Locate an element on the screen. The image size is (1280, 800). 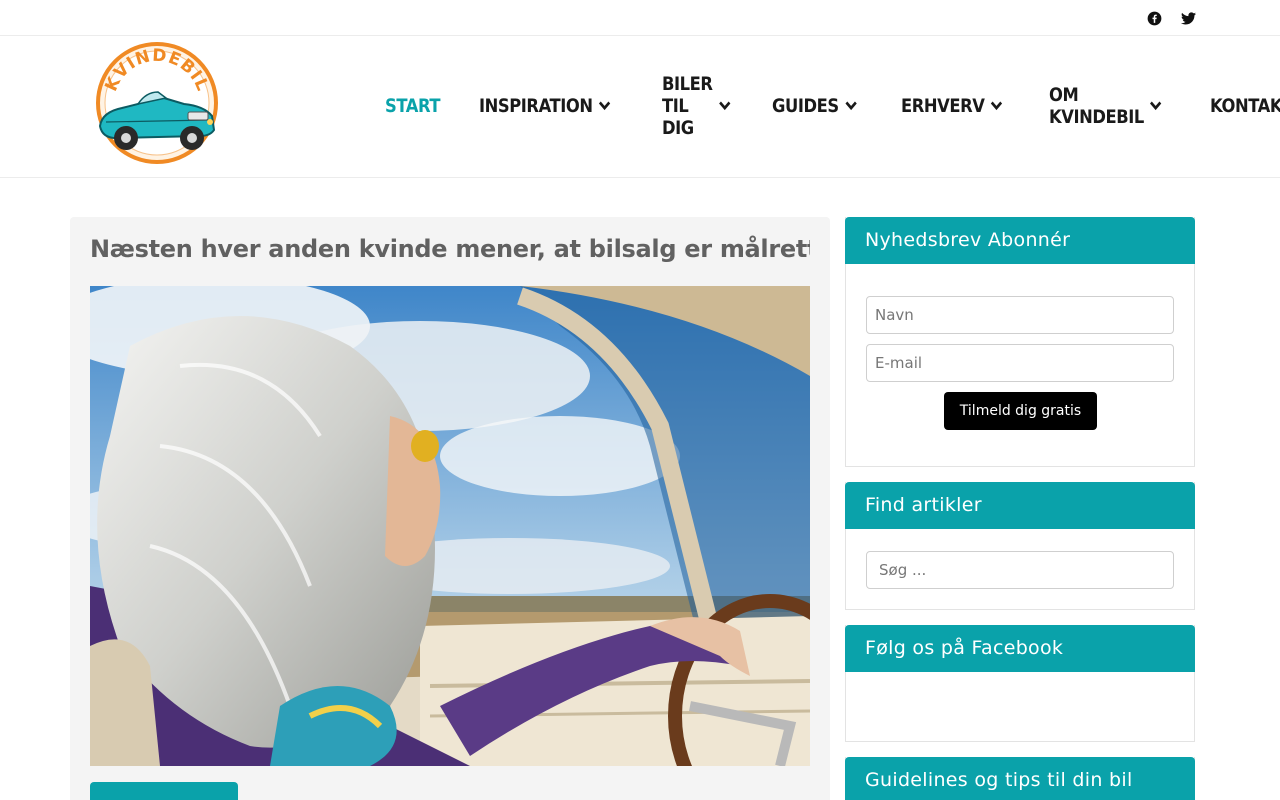
facebook-icon is located at coordinates (1154, 18).